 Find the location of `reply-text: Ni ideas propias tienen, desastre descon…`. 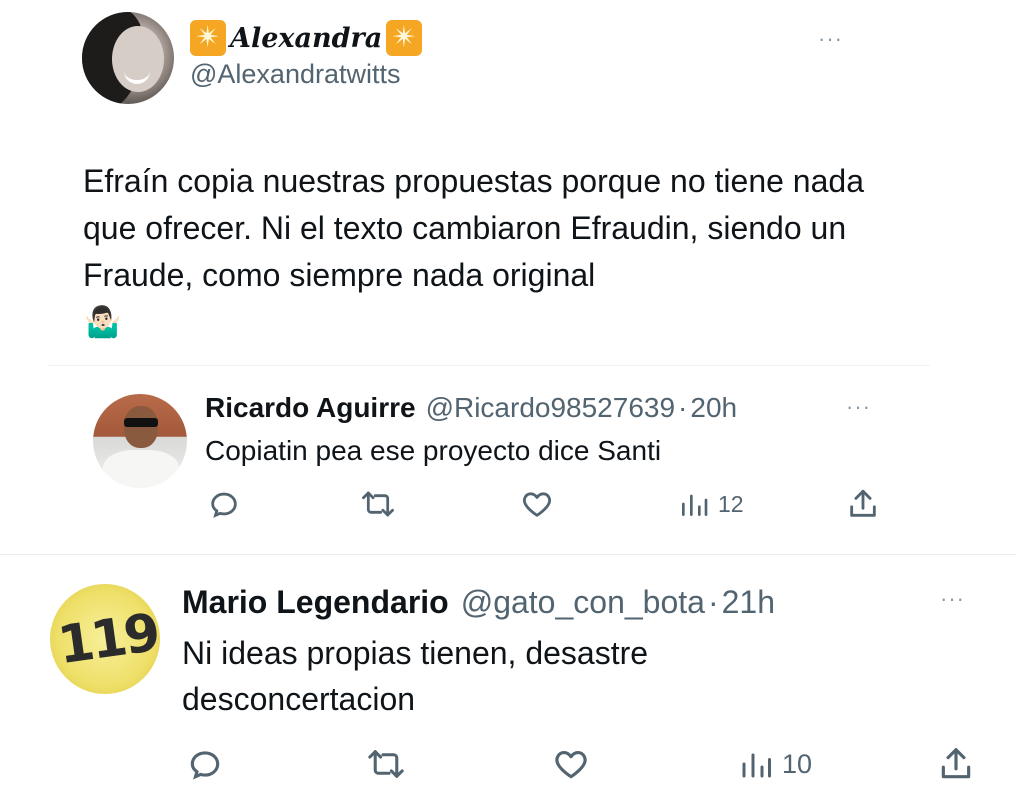

reply-text: Ni ideas propias tienen, desastre descon… is located at coordinates (415, 676).